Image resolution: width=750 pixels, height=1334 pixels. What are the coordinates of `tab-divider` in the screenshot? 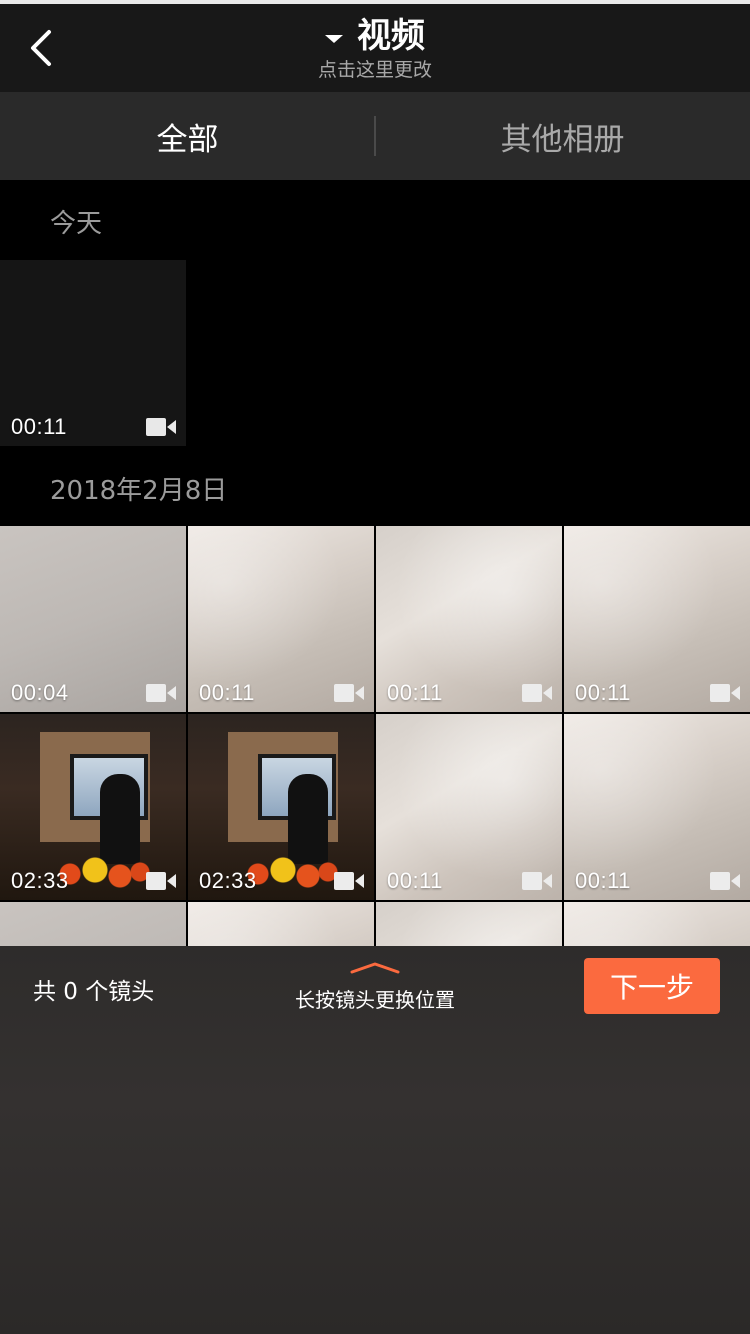 It's located at (375, 136).